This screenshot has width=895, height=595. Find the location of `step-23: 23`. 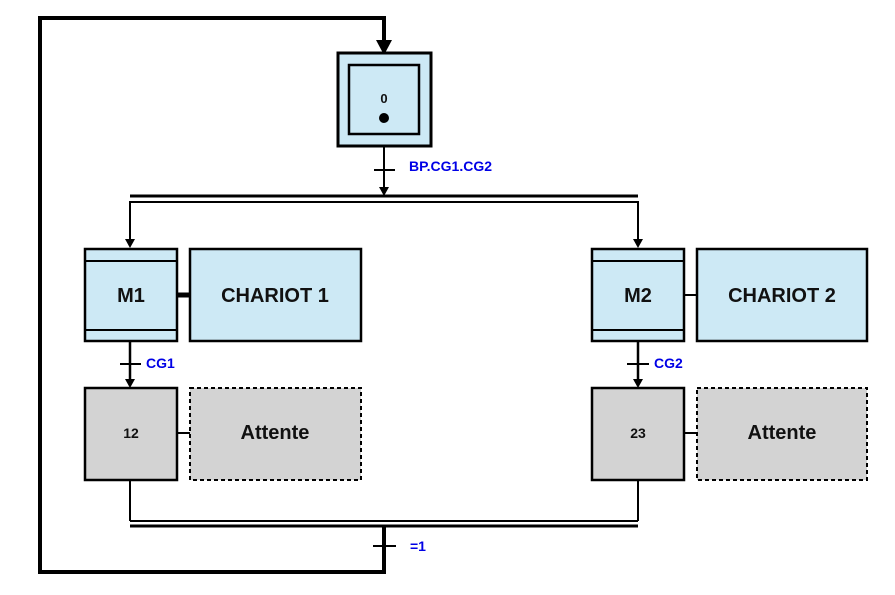

step-23: 23 is located at coordinates (638, 434).